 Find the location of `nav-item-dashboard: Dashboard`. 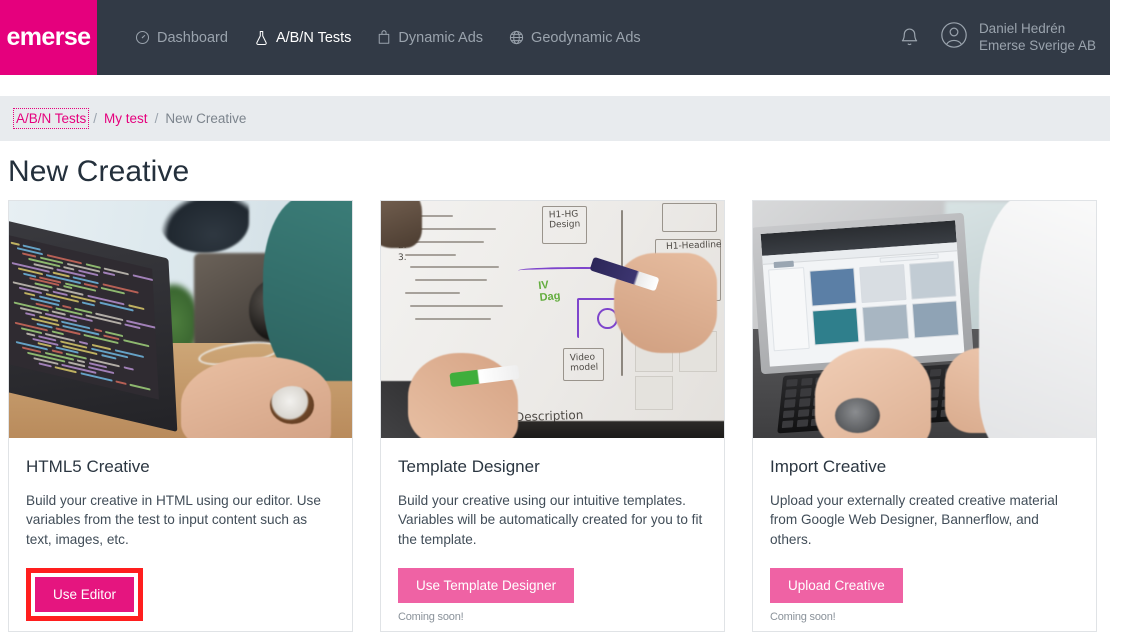

nav-item-dashboard: Dashboard is located at coordinates (181, 38).